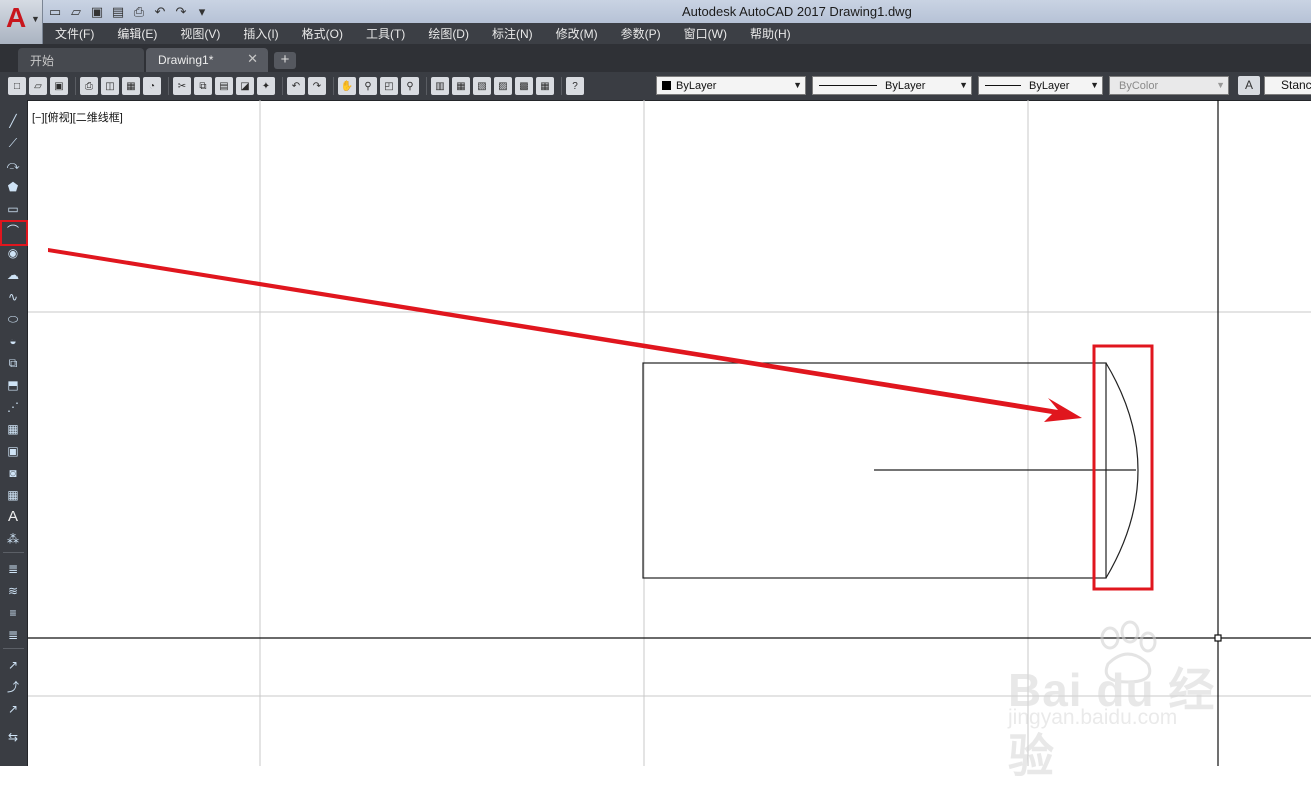  I want to click on plotstyle-dropdown: ByColor ▼, so click(1169, 85).